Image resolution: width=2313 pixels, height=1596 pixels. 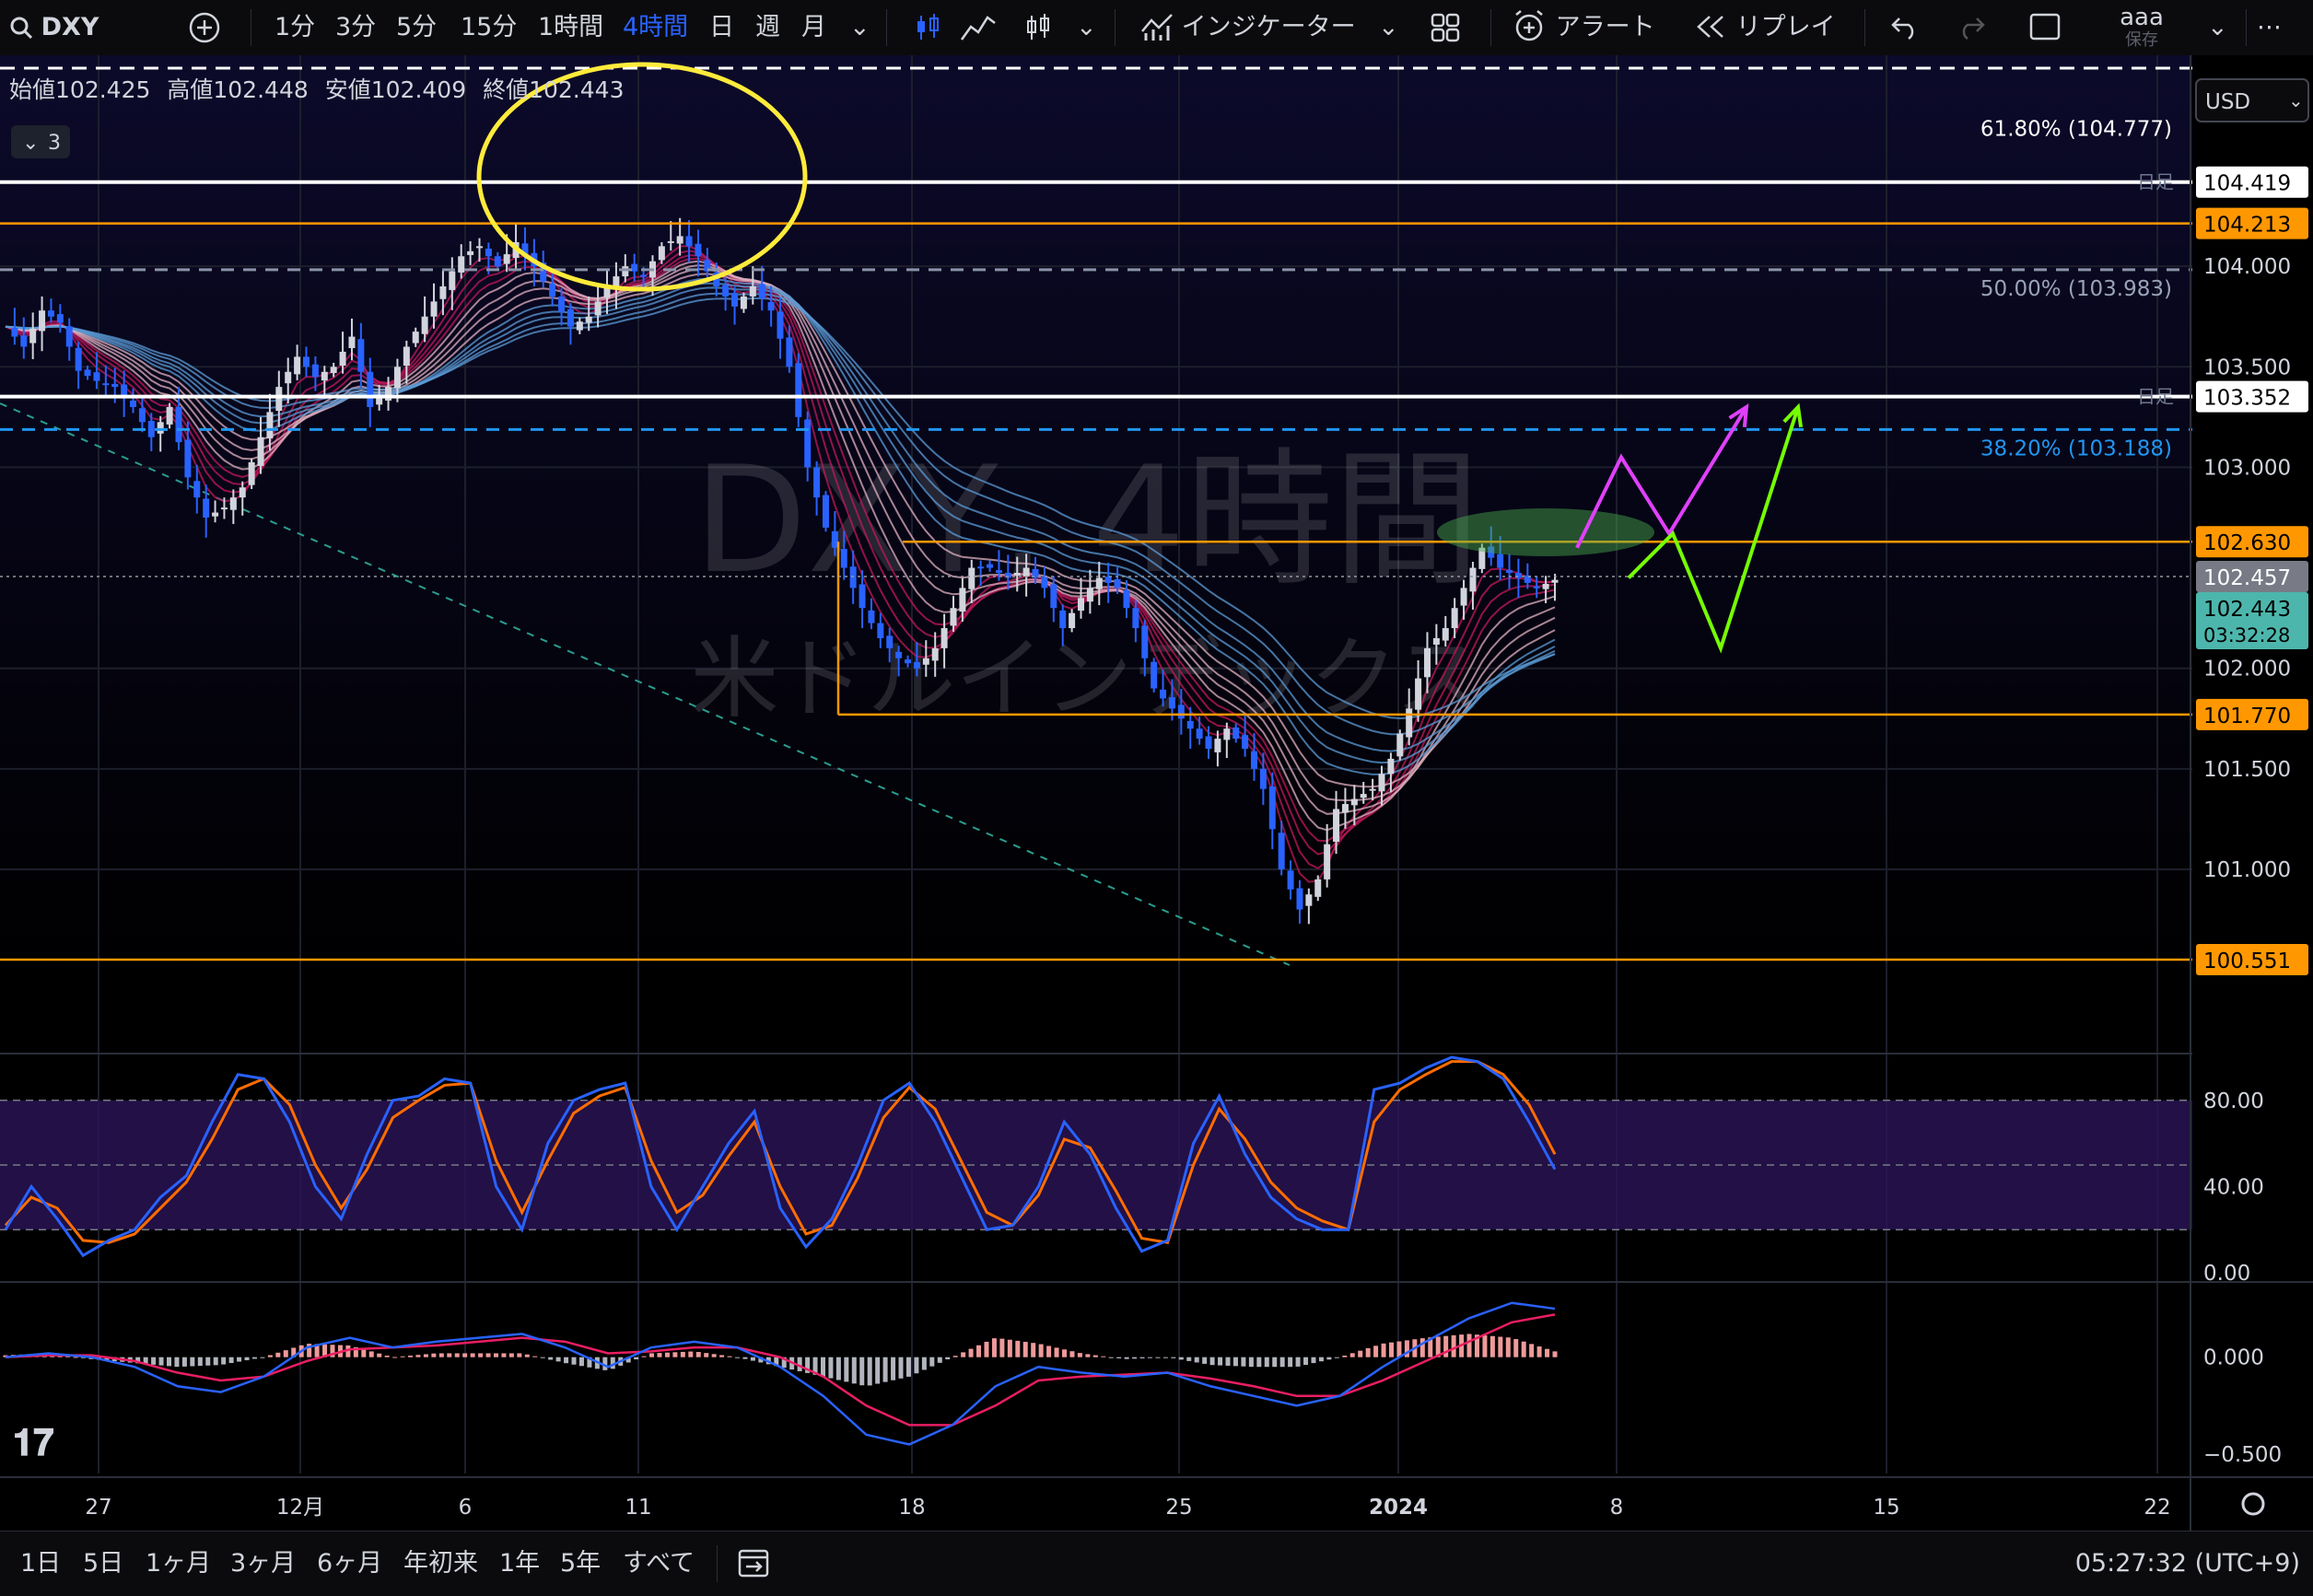 I want to click on time-tick: 22, so click(x=2157, y=1508).